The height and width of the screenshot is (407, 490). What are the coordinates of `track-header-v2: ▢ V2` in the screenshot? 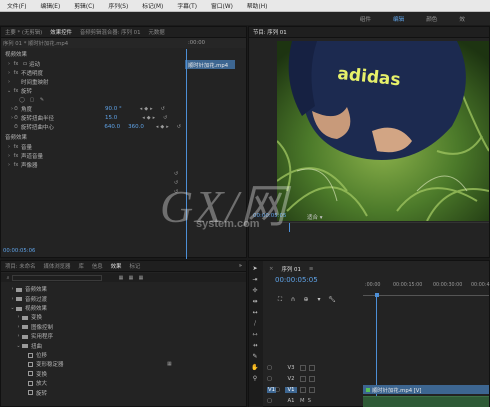 It's located at (314, 379).